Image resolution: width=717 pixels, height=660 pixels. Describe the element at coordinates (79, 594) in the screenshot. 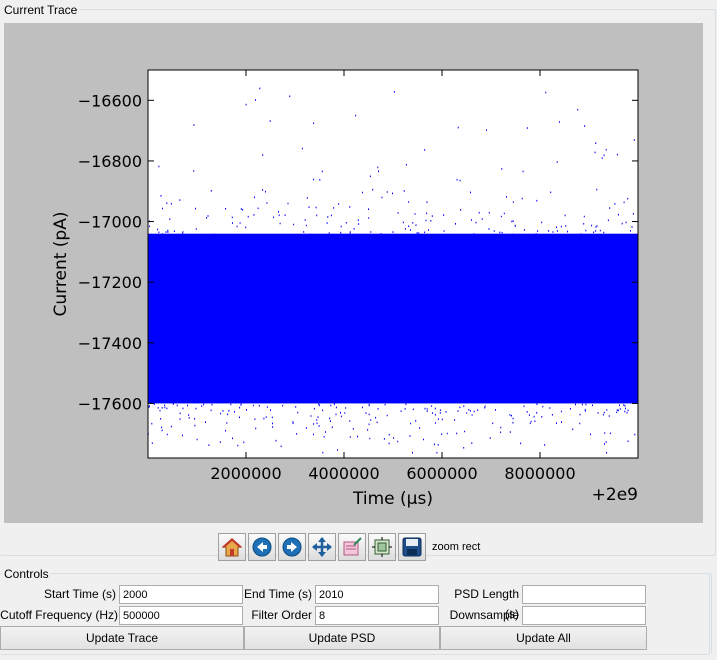

I see `start-time-label: Start Time (s)` at that location.